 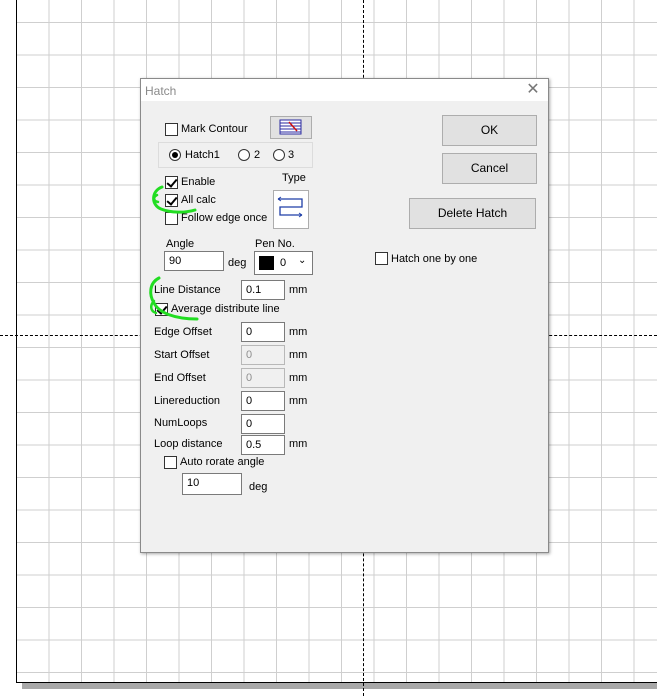 I want to click on linereduction-input: 0, so click(x=263, y=401).